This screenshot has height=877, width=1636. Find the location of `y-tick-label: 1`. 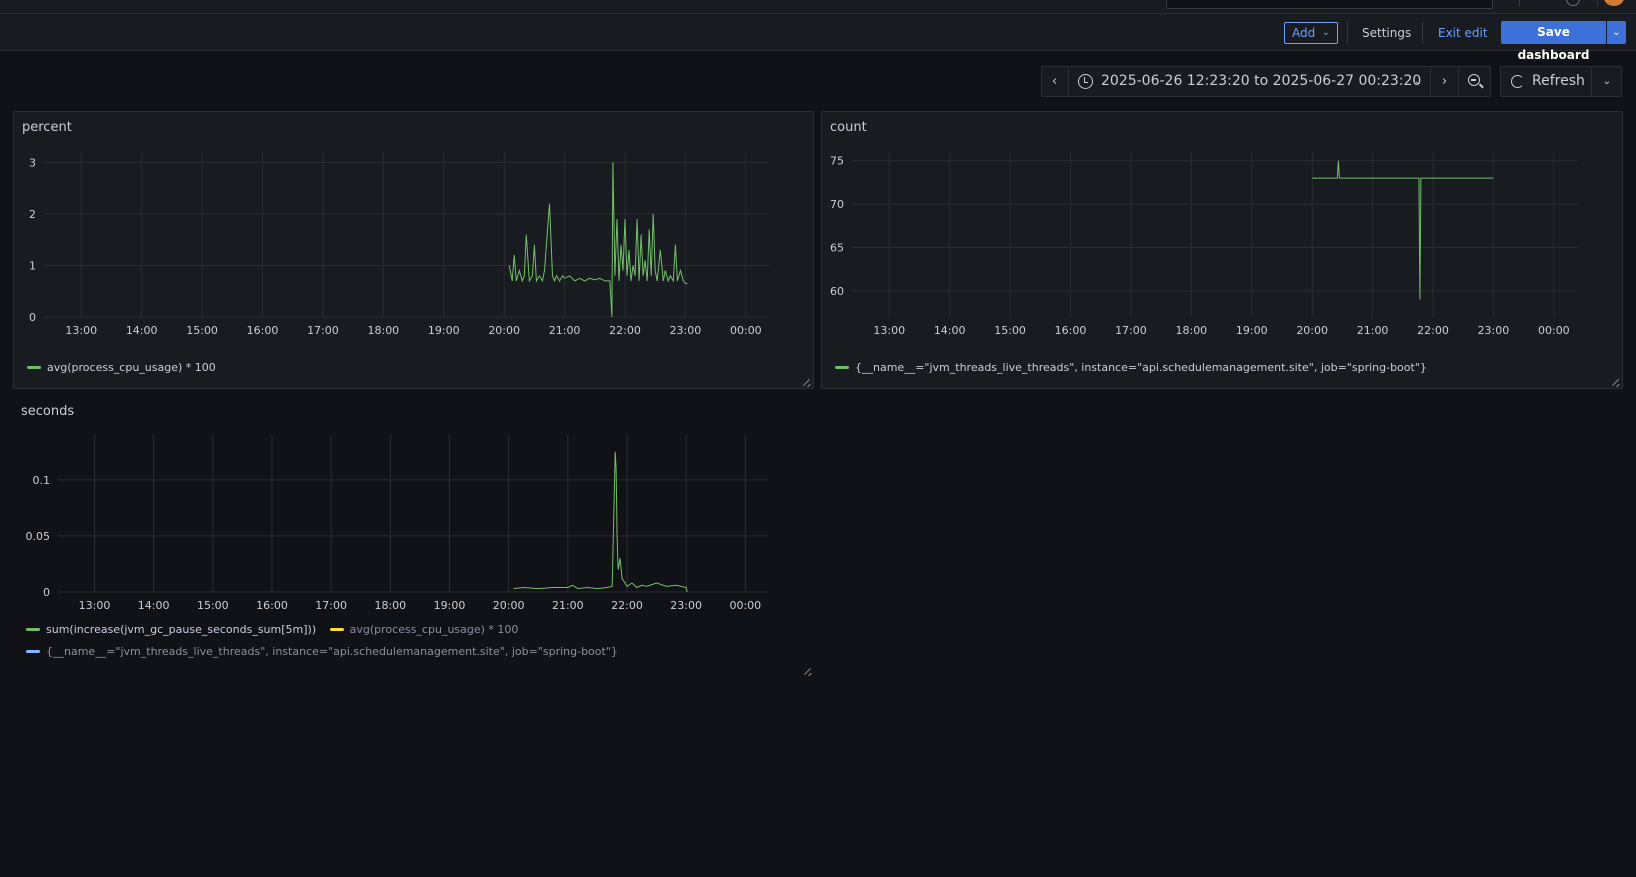

y-tick-label: 1 is located at coordinates (32, 265).